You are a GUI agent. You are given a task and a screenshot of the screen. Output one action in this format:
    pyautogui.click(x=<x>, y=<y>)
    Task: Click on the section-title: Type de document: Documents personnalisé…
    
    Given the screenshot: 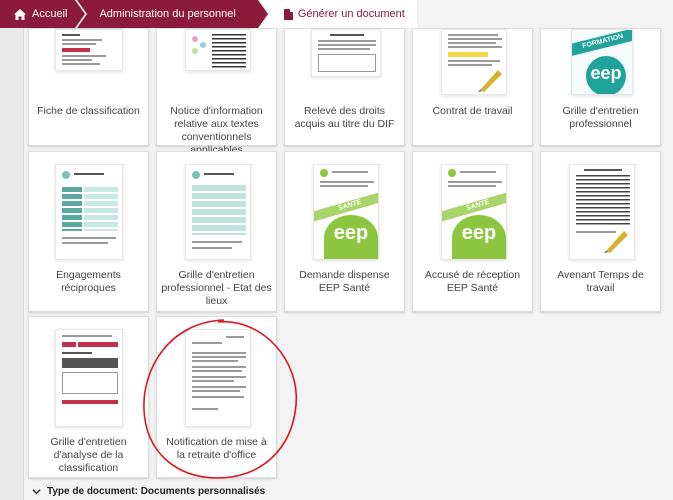 What is the action you would take?
    pyautogui.click(x=156, y=491)
    